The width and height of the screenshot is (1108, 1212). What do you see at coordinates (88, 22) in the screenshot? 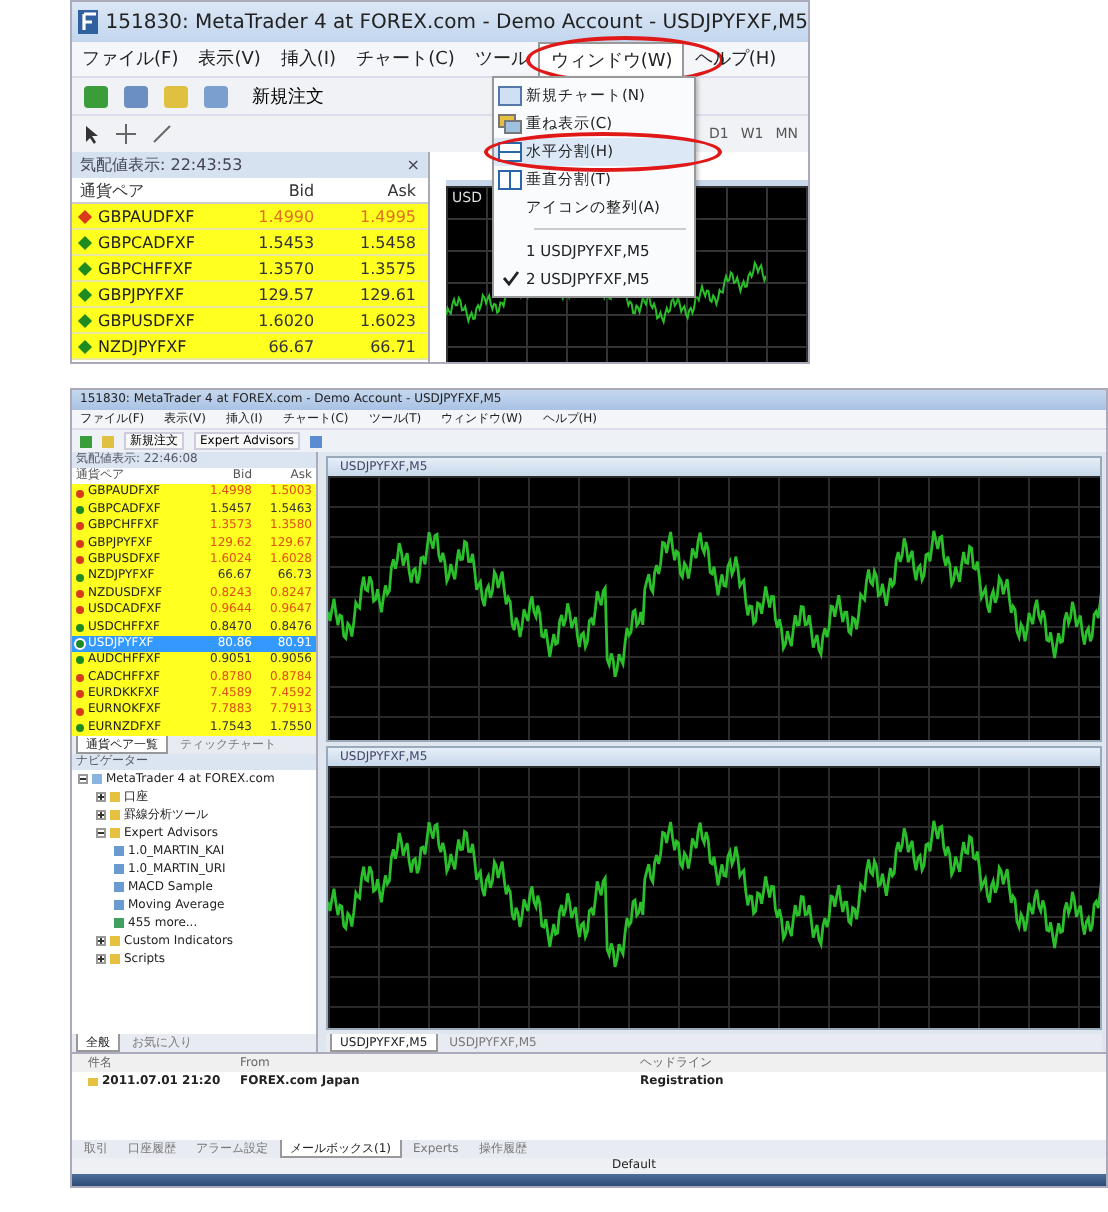
I see `app-logo-icon` at bounding box center [88, 22].